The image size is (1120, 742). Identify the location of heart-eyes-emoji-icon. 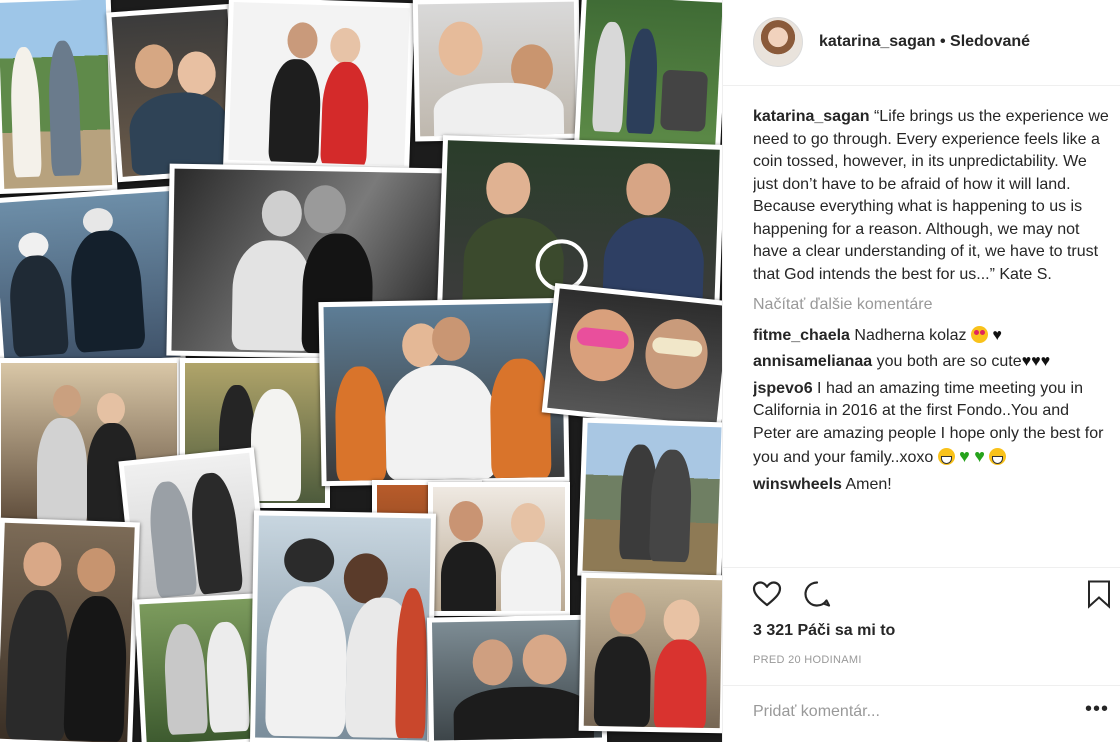
(979, 334).